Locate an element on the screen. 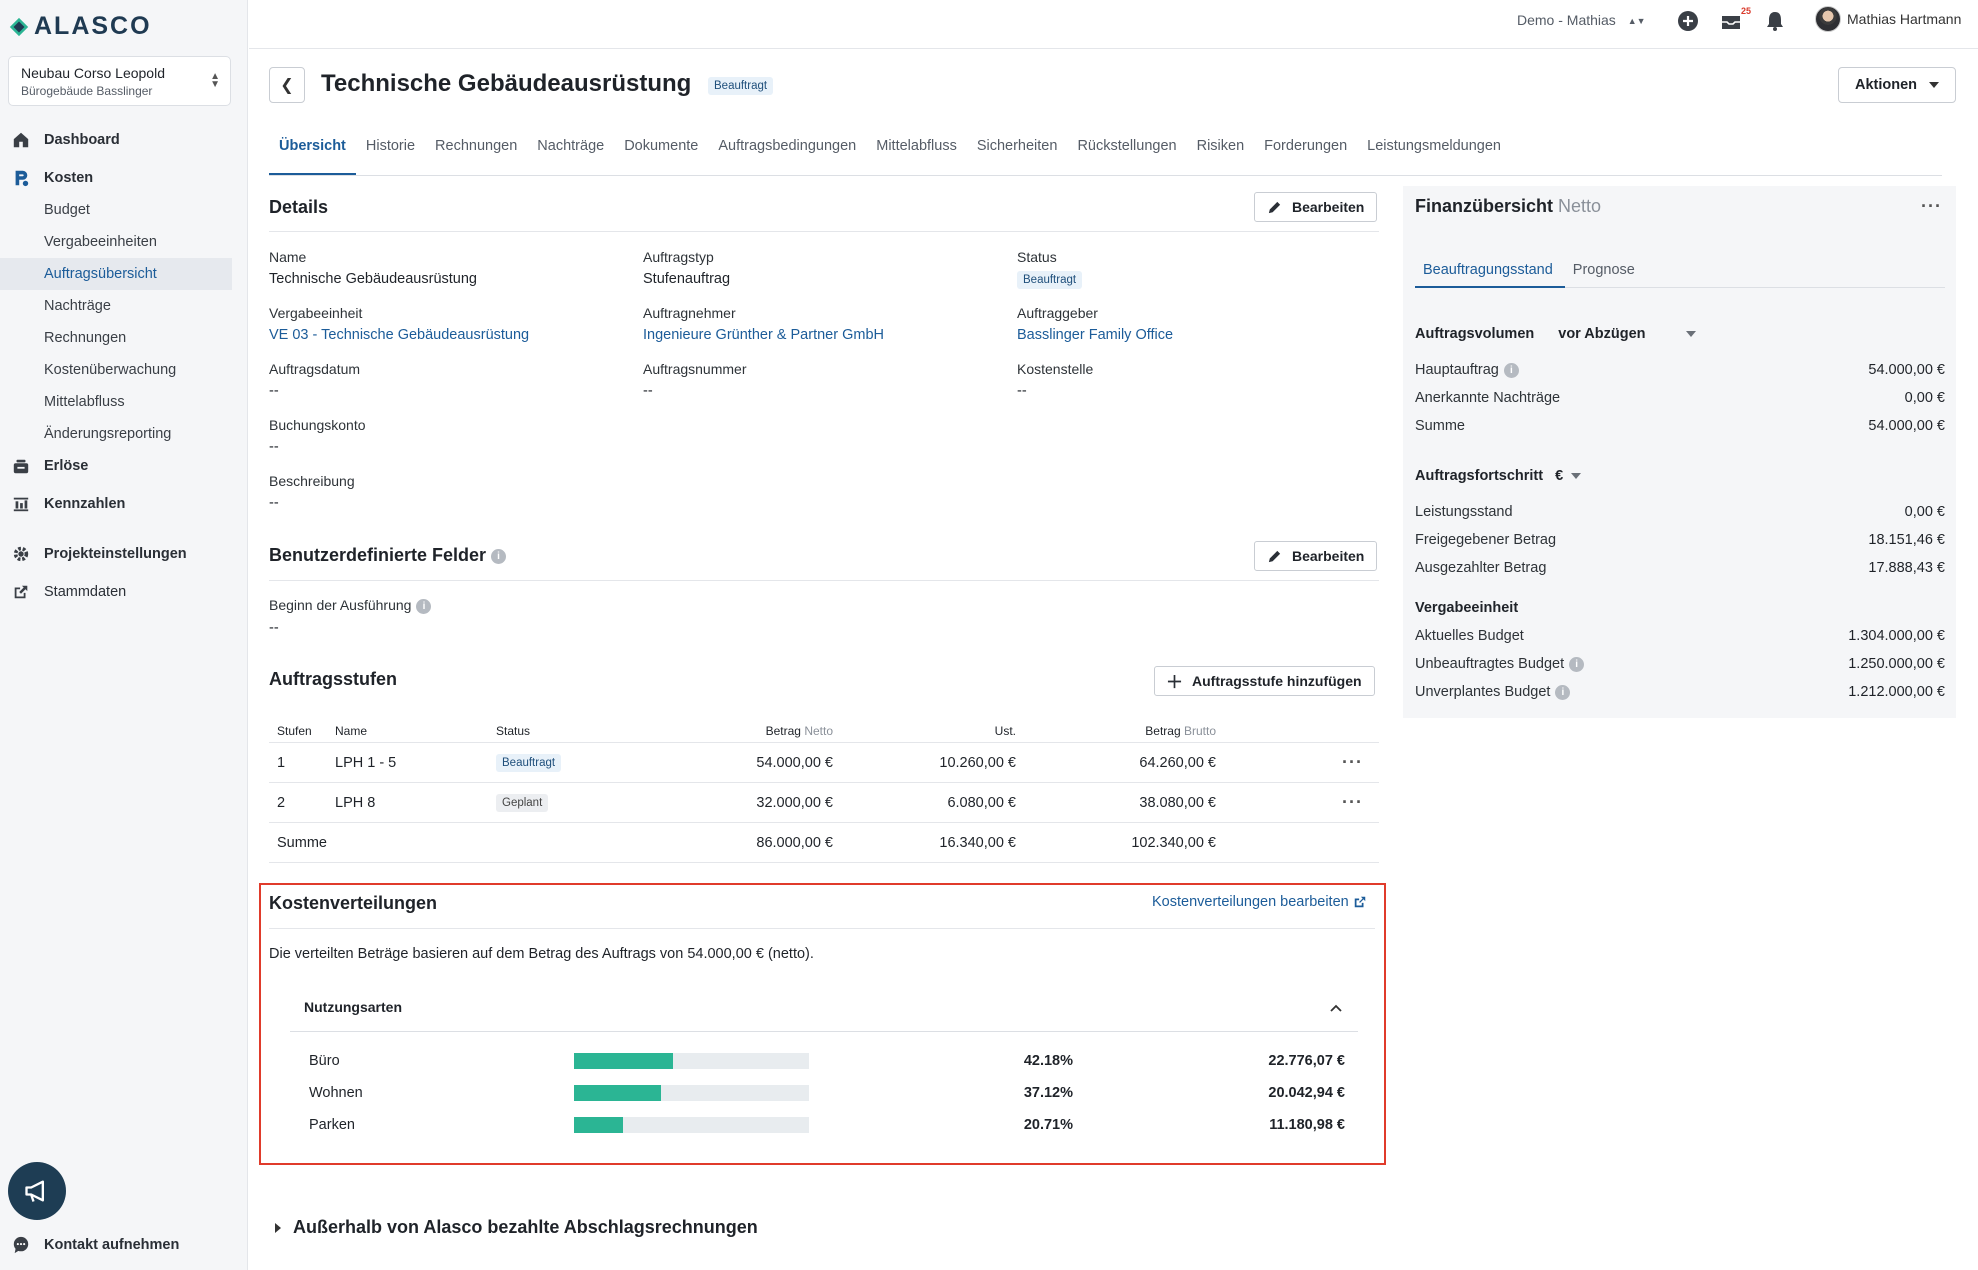 This screenshot has height=1270, width=1978. volume-row: Auftragsvolumen vor Abzügen is located at coordinates (1680, 334).